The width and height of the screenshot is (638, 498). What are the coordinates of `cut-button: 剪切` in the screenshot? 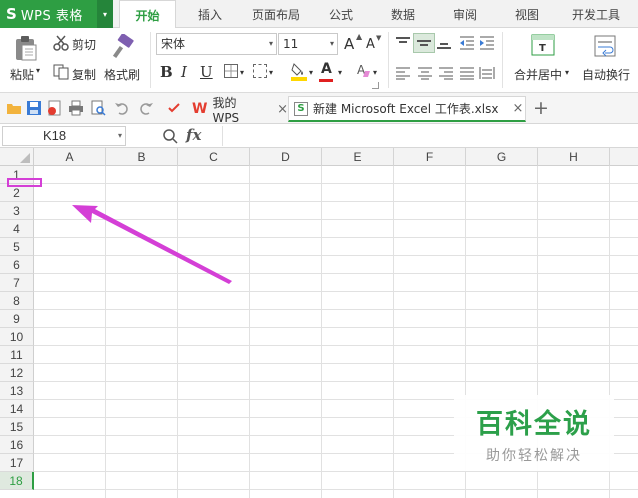 It's located at (84, 44).